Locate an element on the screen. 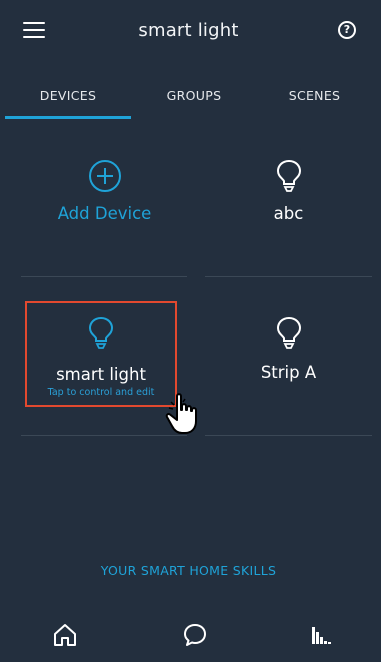 The height and width of the screenshot is (662, 381). device-sublabel: Tap to control and edit is located at coordinates (101, 392).